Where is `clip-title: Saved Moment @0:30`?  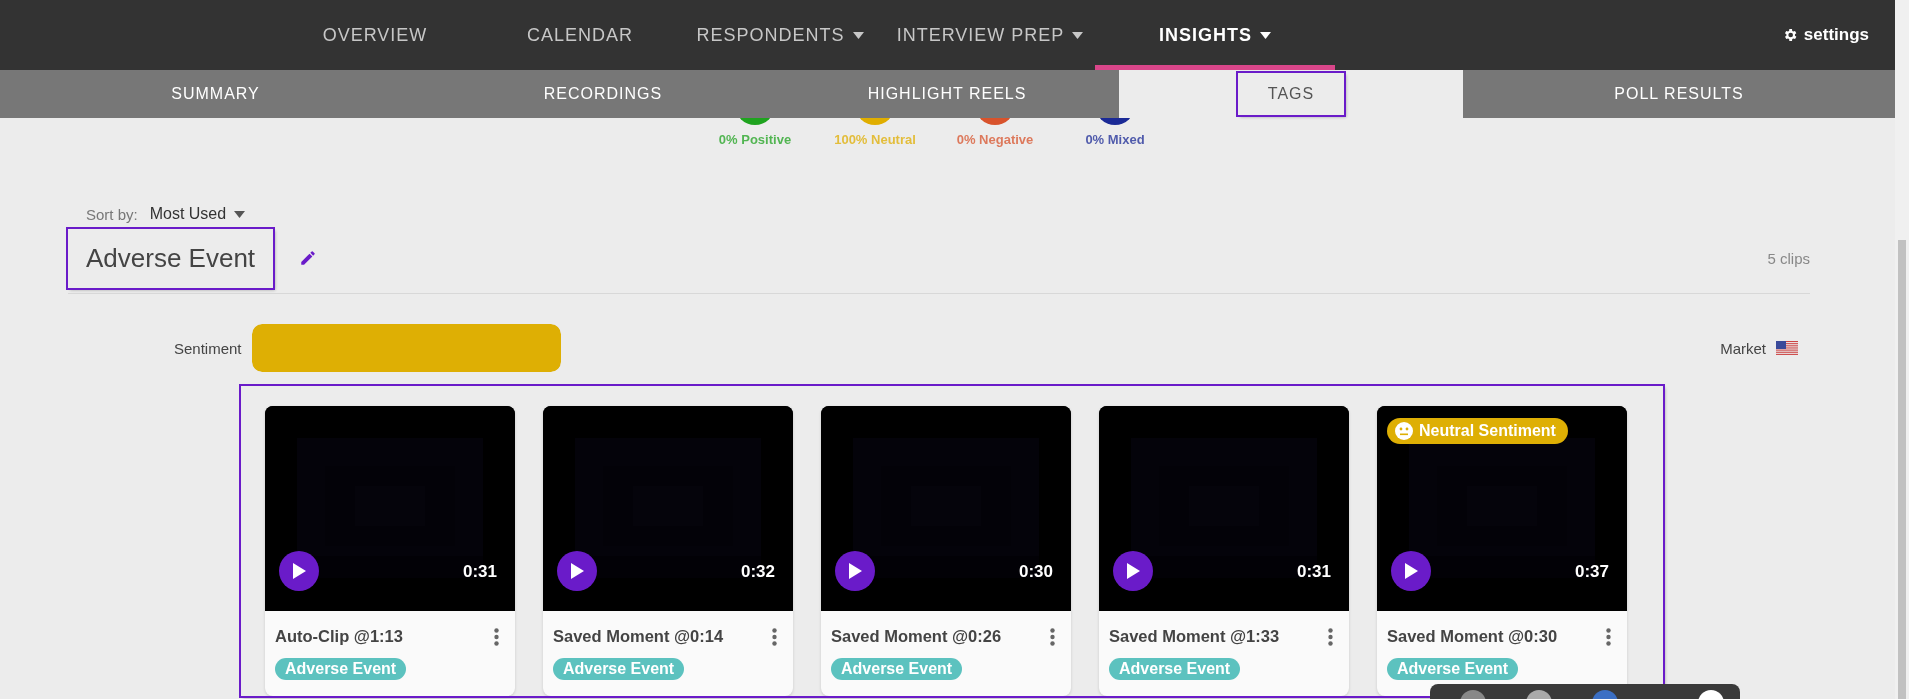
clip-title: Saved Moment @0:30 is located at coordinates (1472, 636).